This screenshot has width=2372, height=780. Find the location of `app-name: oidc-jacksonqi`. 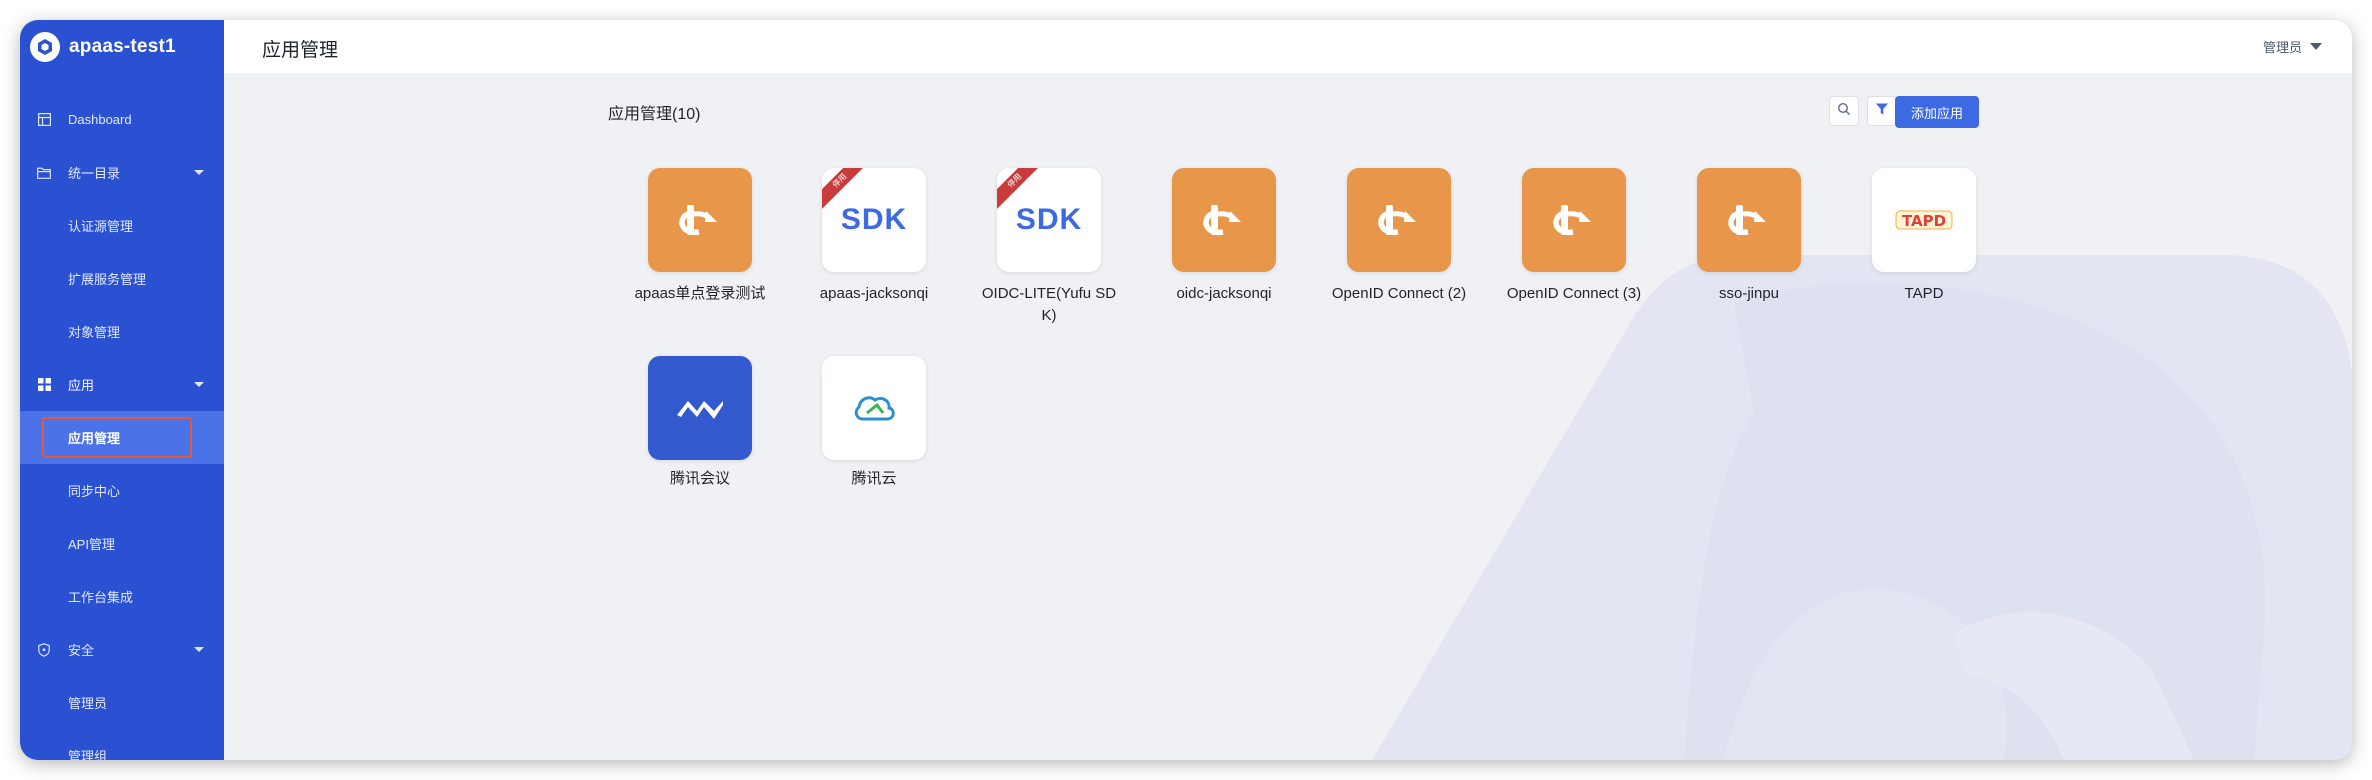

app-name: oidc-jacksonqi is located at coordinates (1224, 293).